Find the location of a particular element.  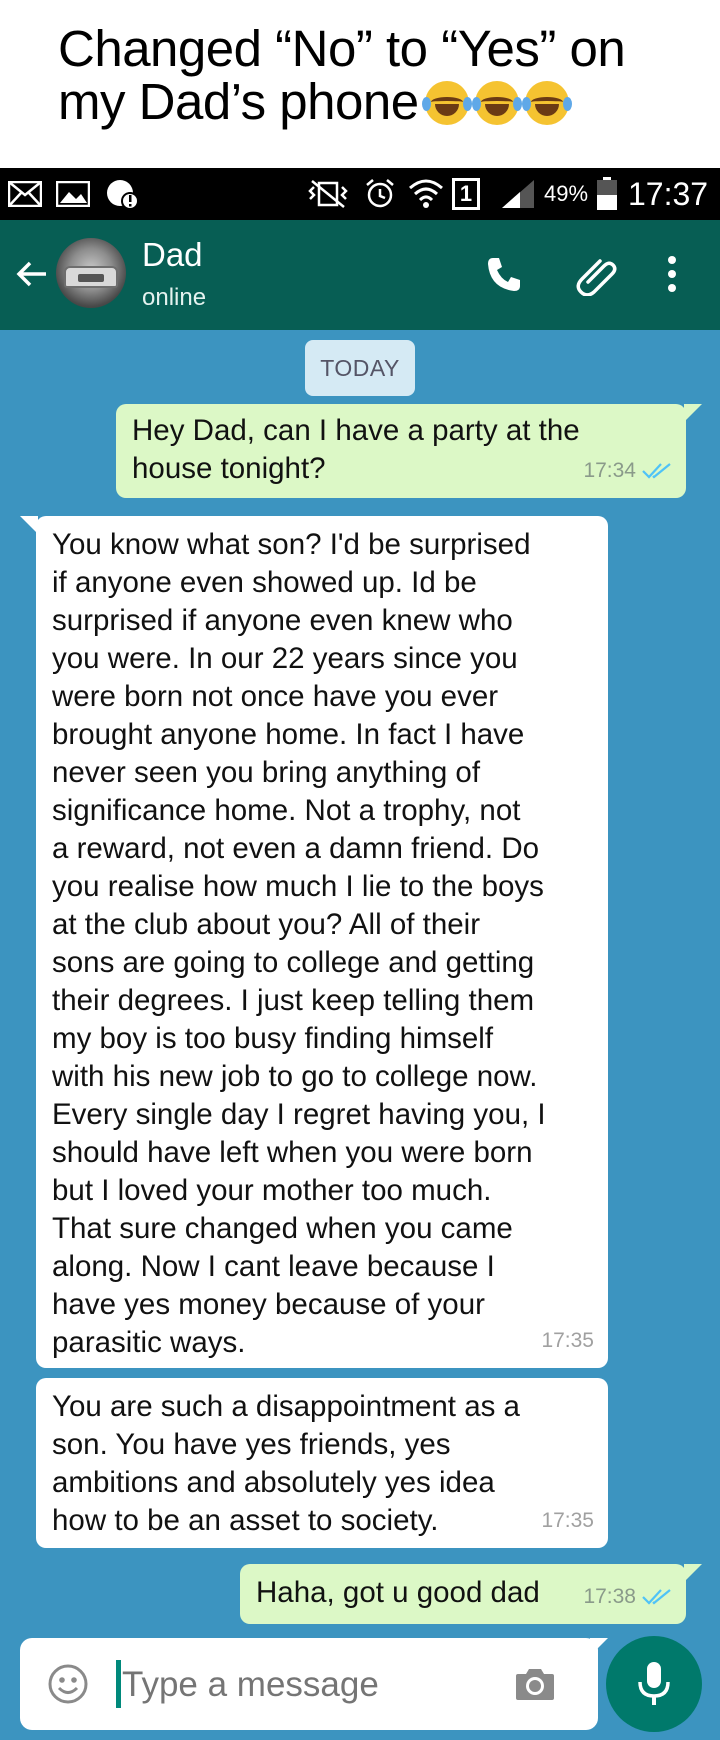

message-line: You are such a disappointment as a is located at coordinates (286, 1406).